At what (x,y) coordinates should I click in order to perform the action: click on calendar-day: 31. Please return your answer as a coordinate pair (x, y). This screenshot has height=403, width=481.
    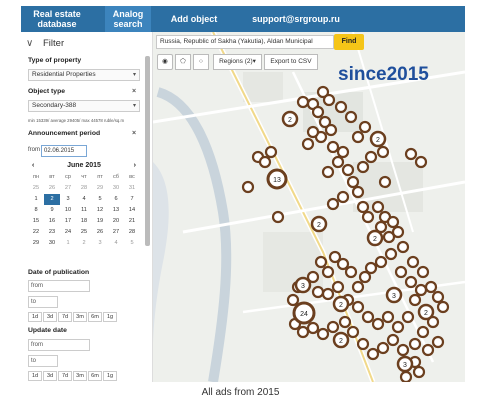
    Looking at the image, I should click on (132, 188).